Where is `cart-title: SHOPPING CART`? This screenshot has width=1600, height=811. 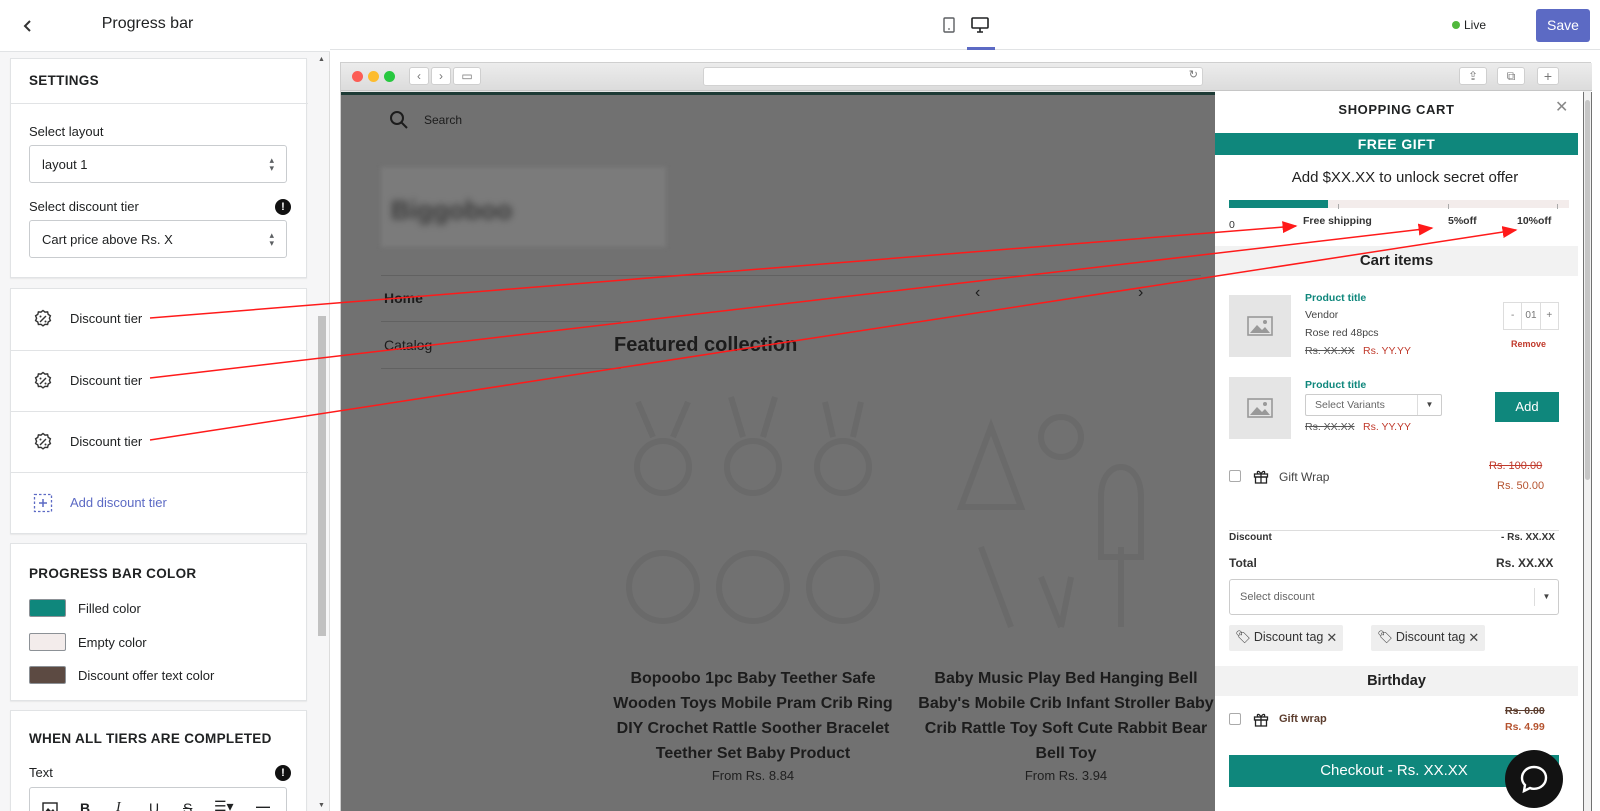
cart-title: SHOPPING CART is located at coordinates (1396, 109).